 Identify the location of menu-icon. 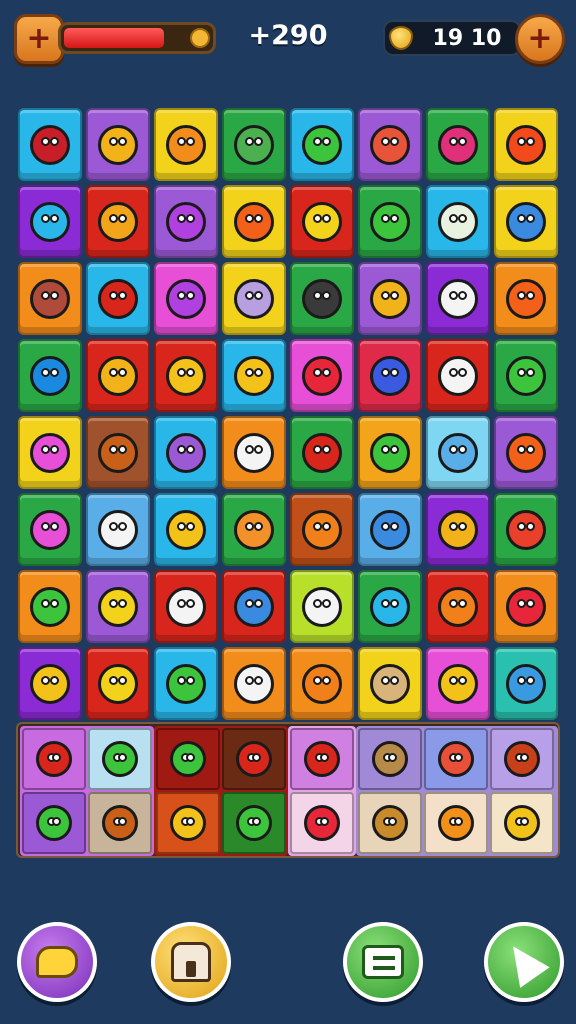
(383, 962).